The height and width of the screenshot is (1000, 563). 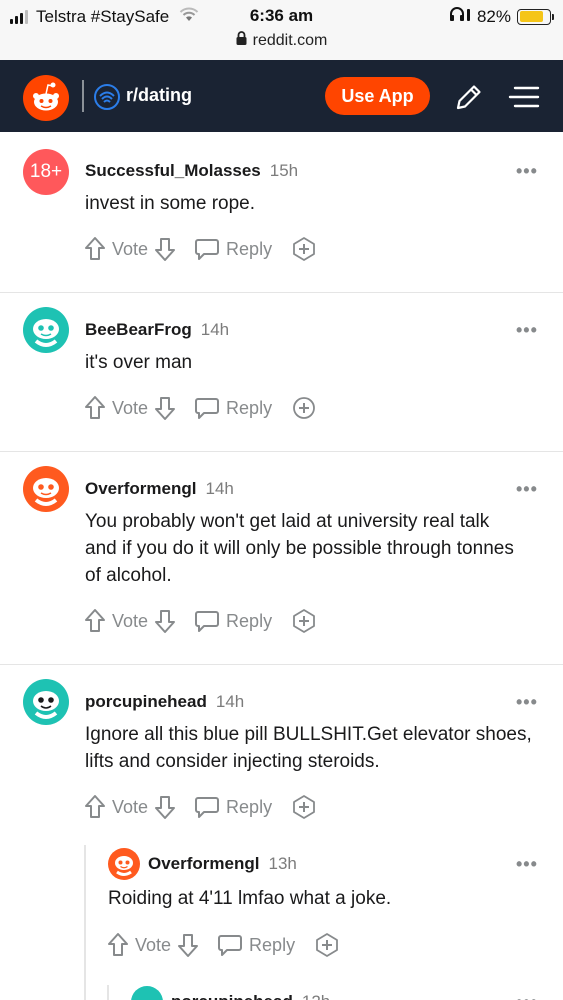 I want to click on comment-author: BeeBearFrog 14h, so click(x=157, y=330).